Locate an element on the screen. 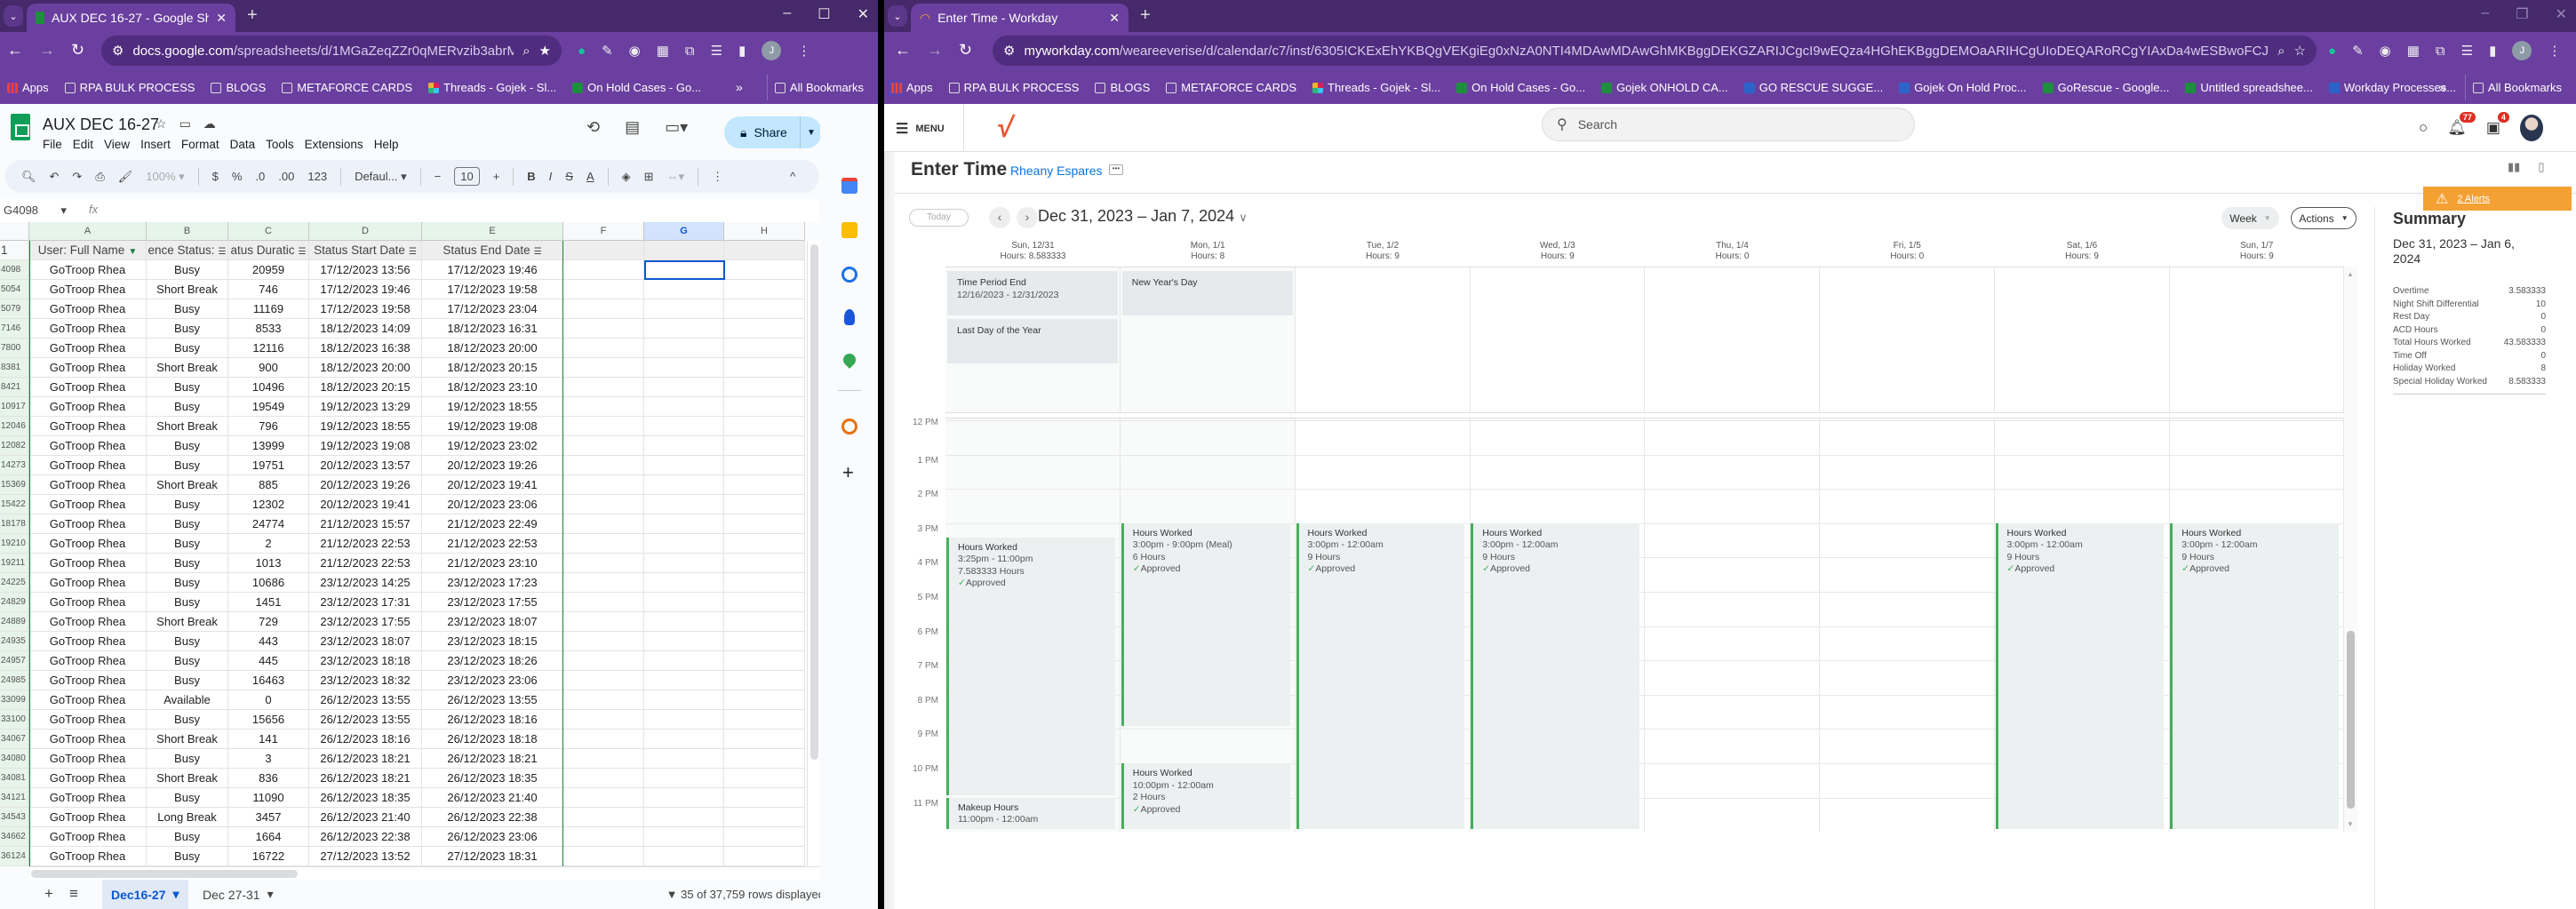 The width and height of the screenshot is (2576, 909). grammarly-extension-icon: ● is located at coordinates (582, 51).